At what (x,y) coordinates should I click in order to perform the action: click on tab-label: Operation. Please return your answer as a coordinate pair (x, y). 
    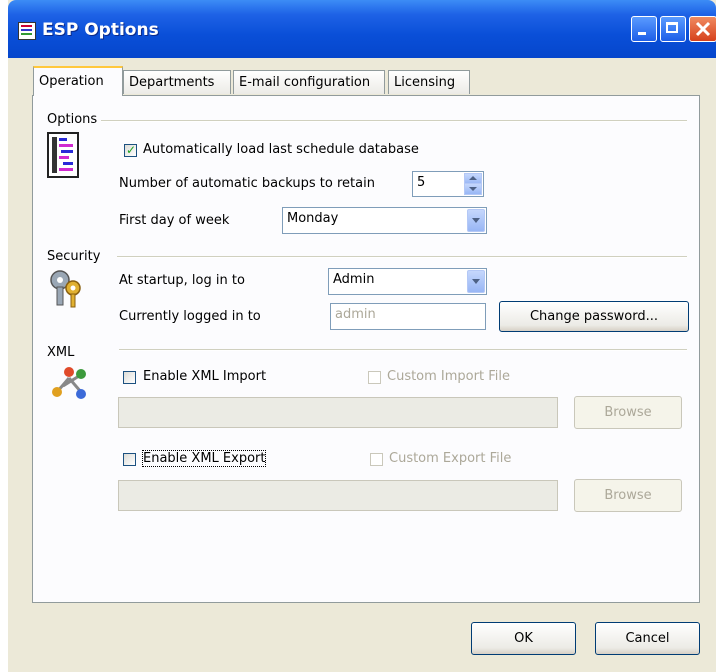
    Looking at the image, I should click on (71, 81).